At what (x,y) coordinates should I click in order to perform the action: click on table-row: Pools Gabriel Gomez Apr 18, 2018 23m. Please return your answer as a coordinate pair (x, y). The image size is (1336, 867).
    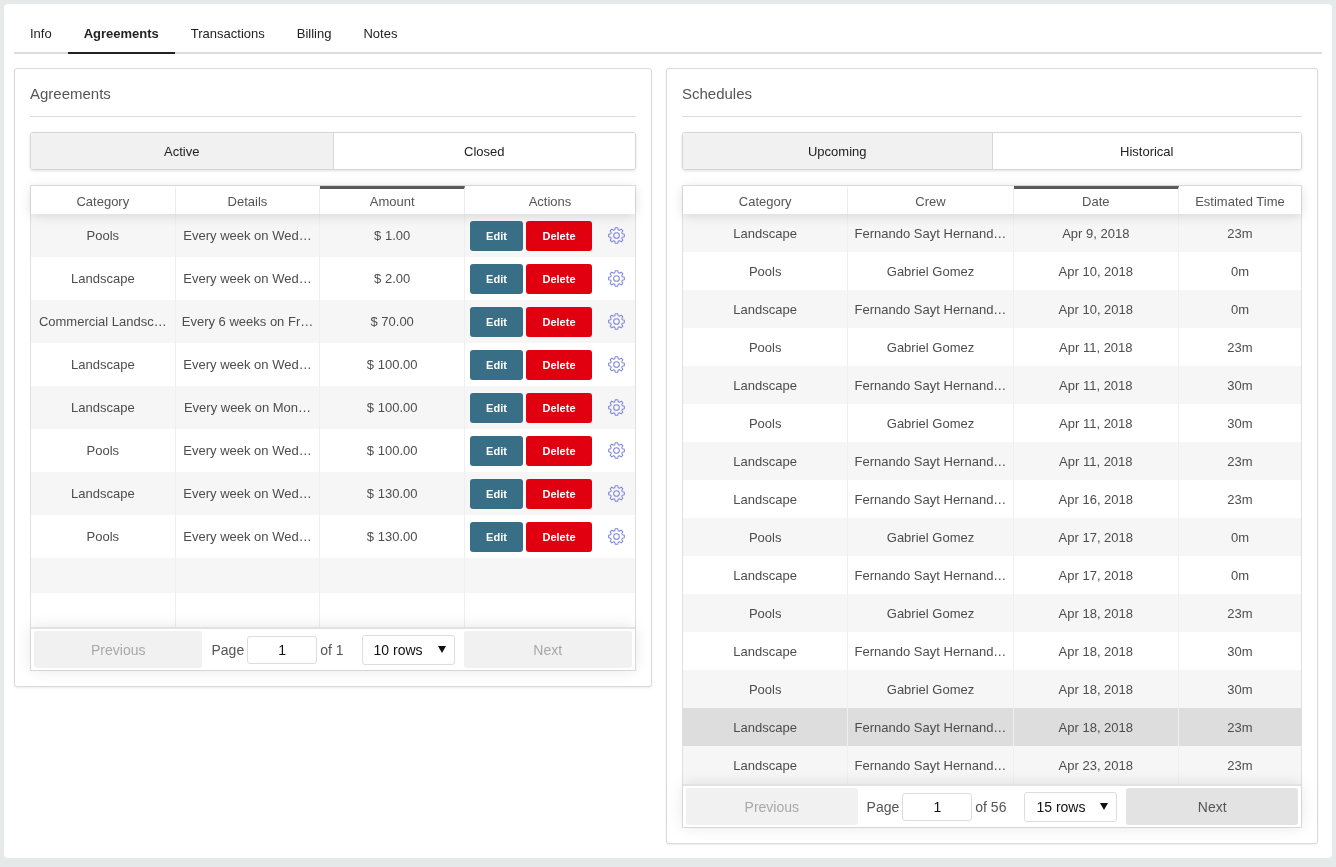
    Looking at the image, I should click on (992, 613).